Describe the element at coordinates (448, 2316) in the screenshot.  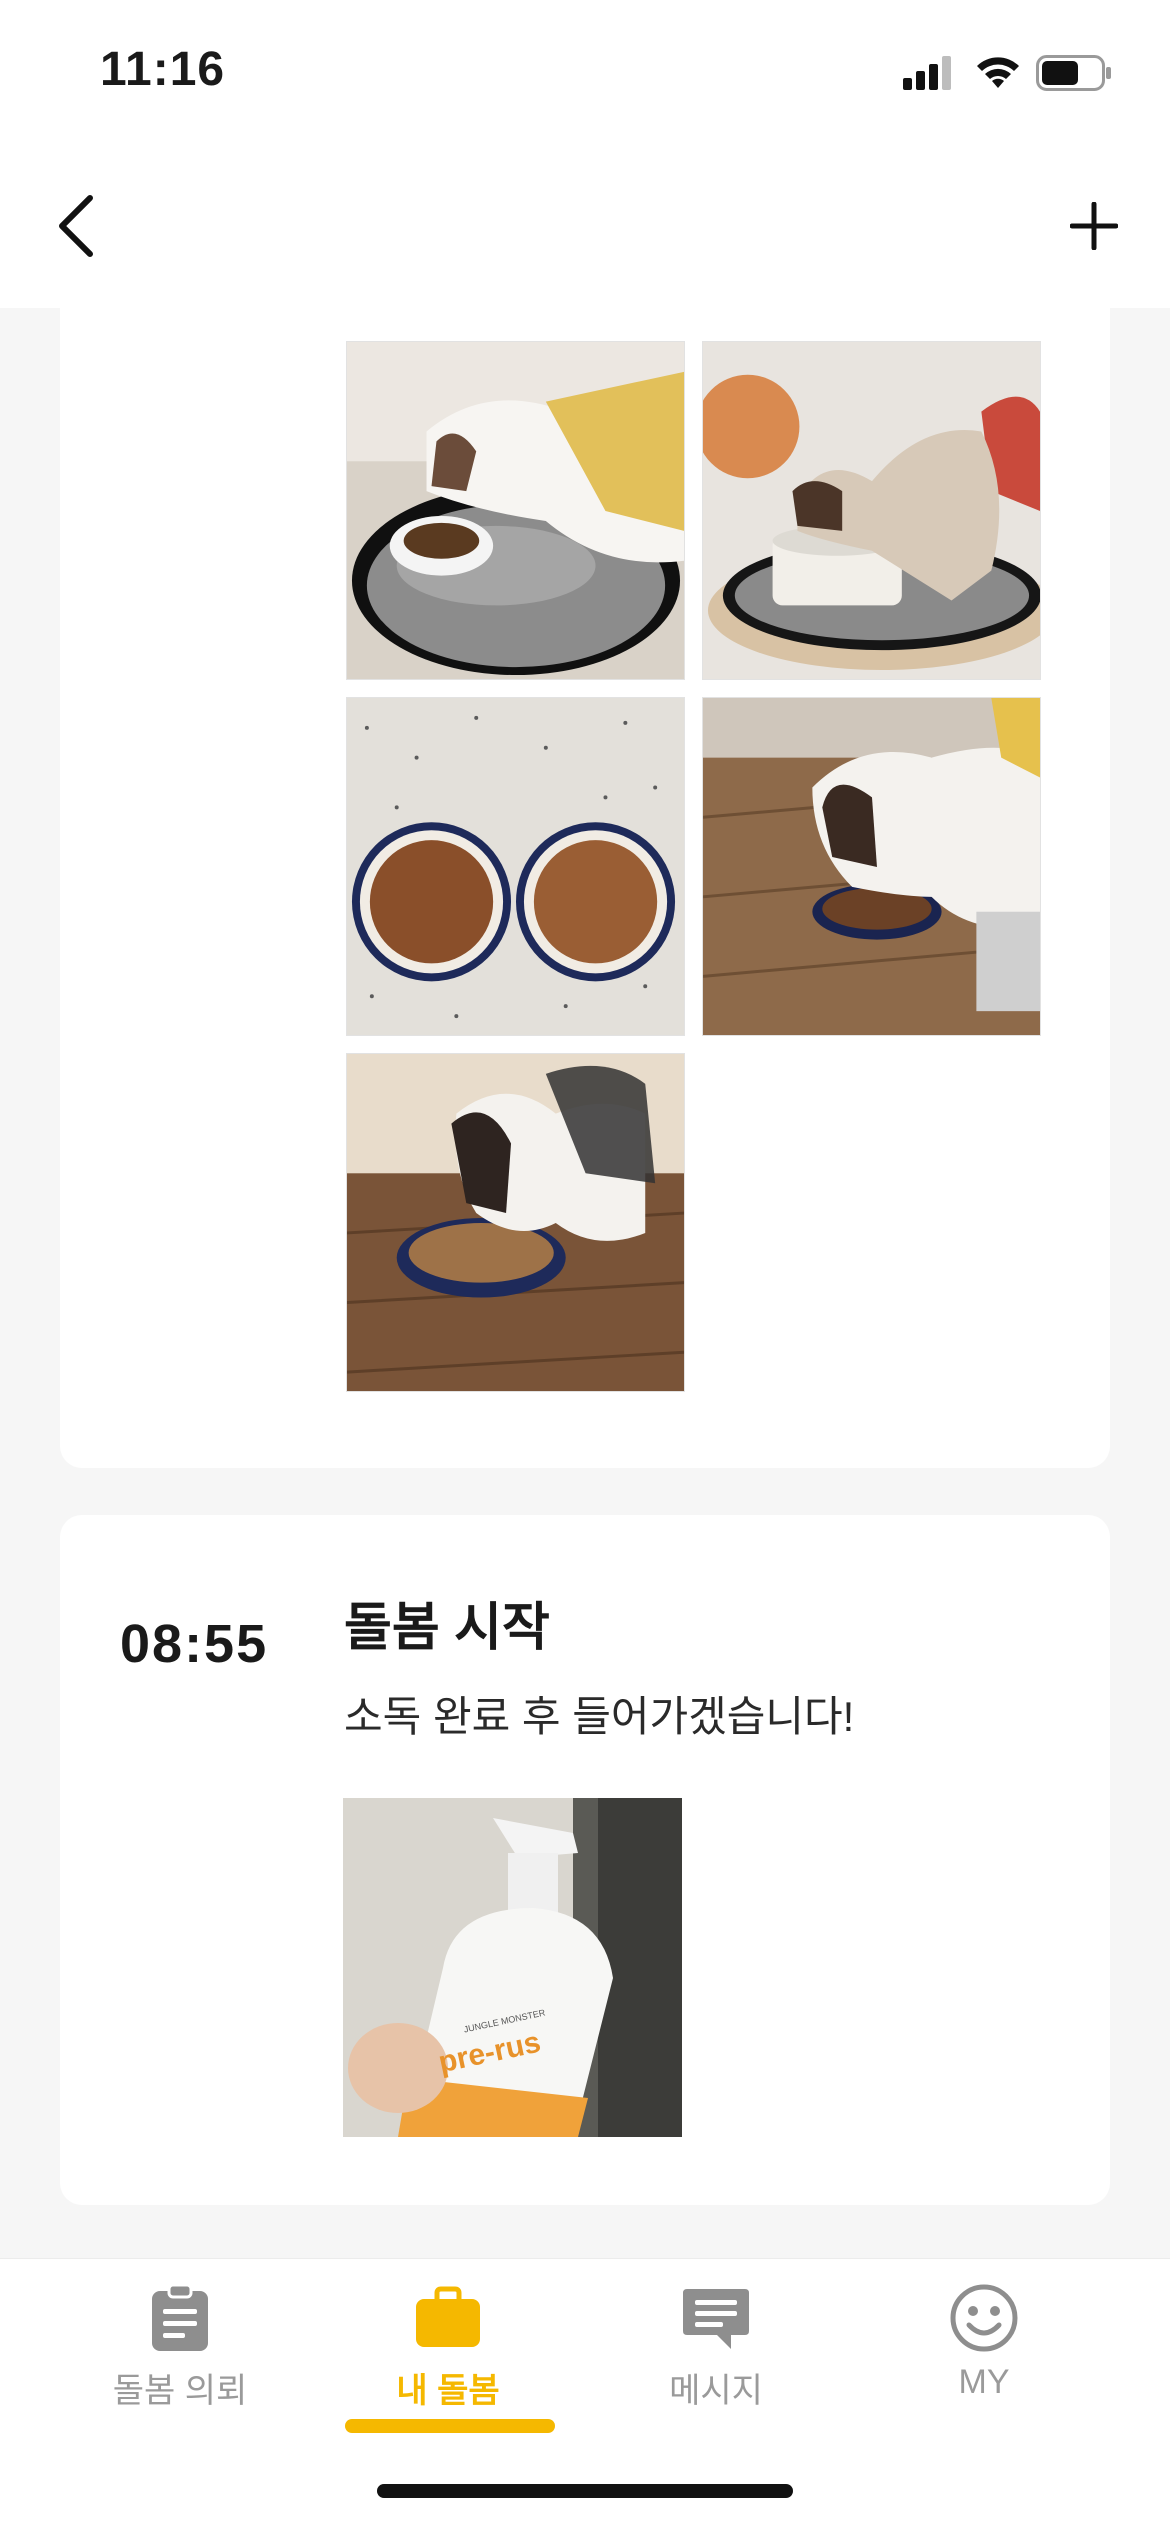
I see `briefcase-icon` at that location.